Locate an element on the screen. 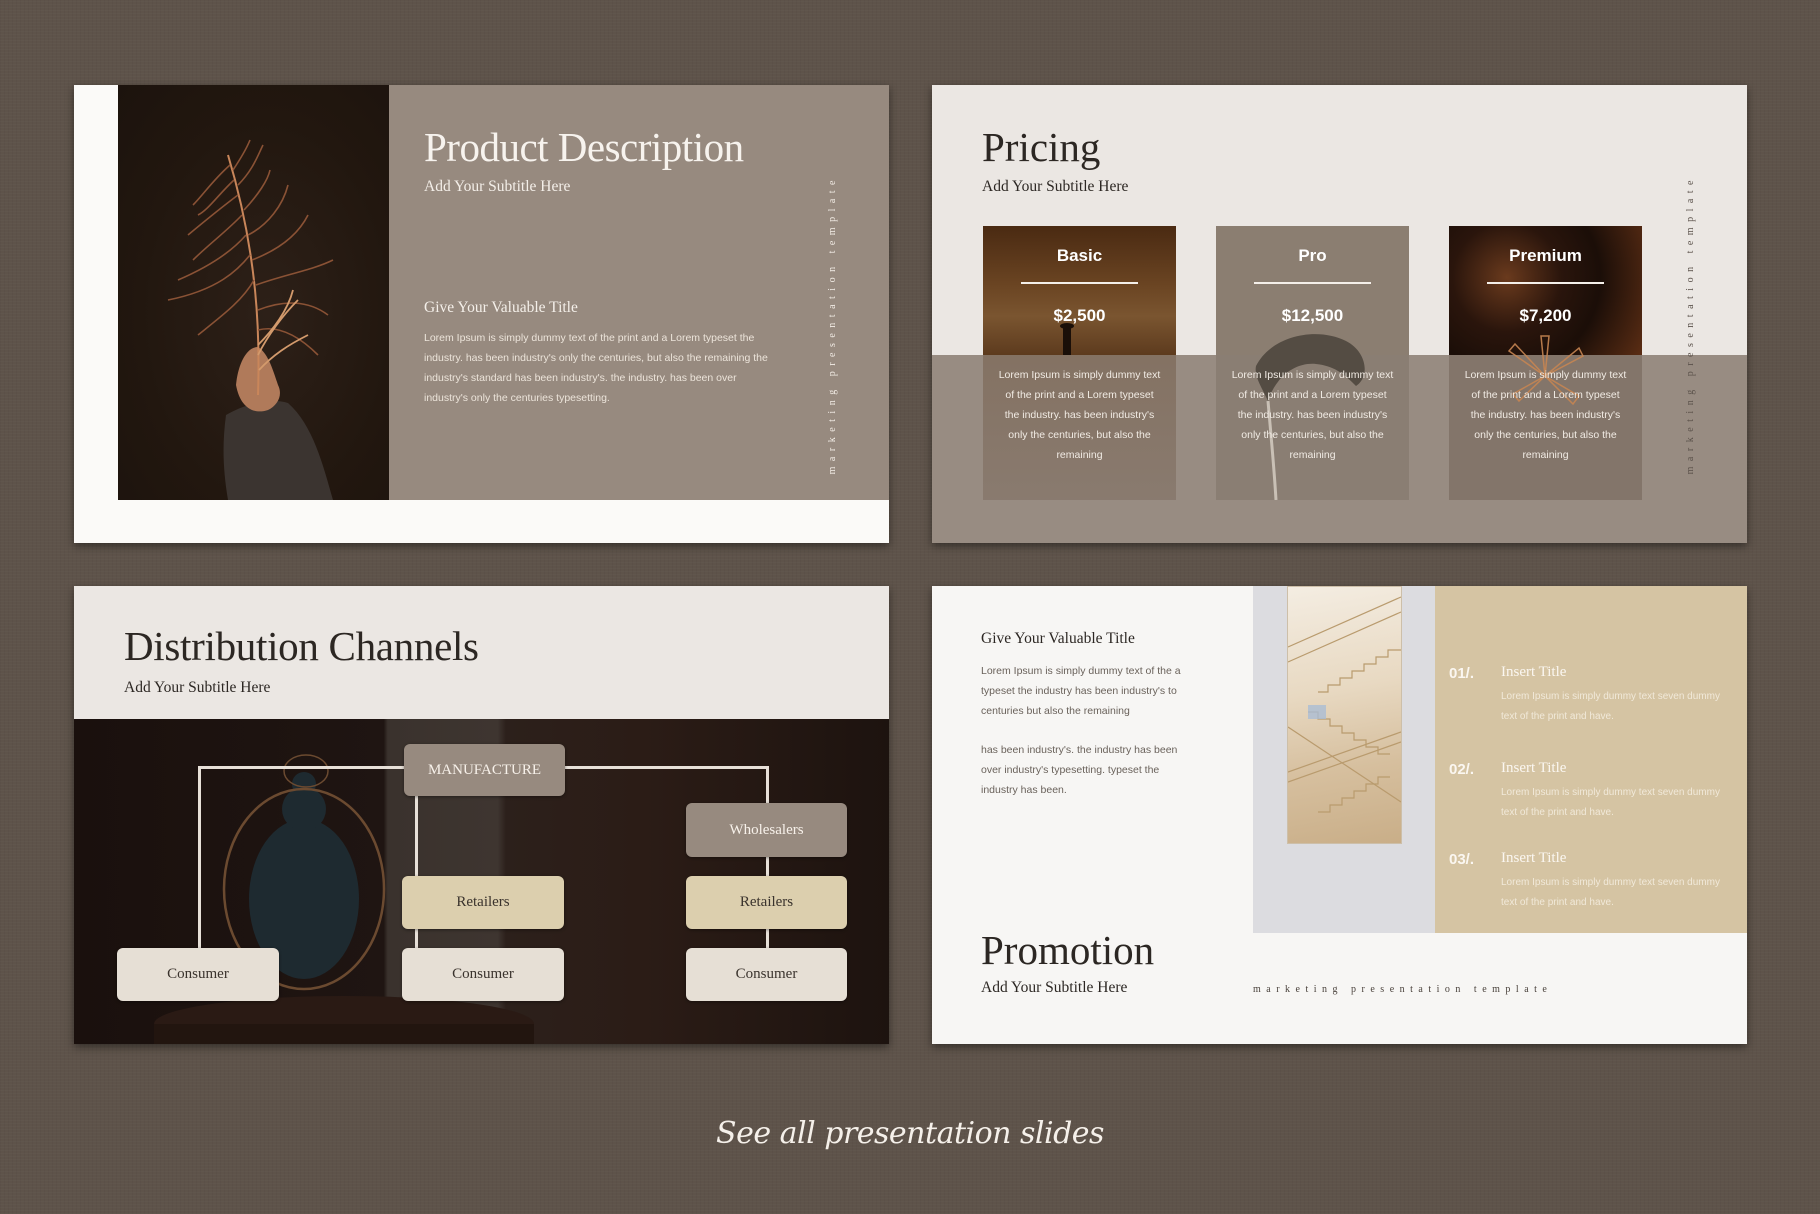 The image size is (1820, 1214). node-consumer-right: Consumer is located at coordinates (766, 974).